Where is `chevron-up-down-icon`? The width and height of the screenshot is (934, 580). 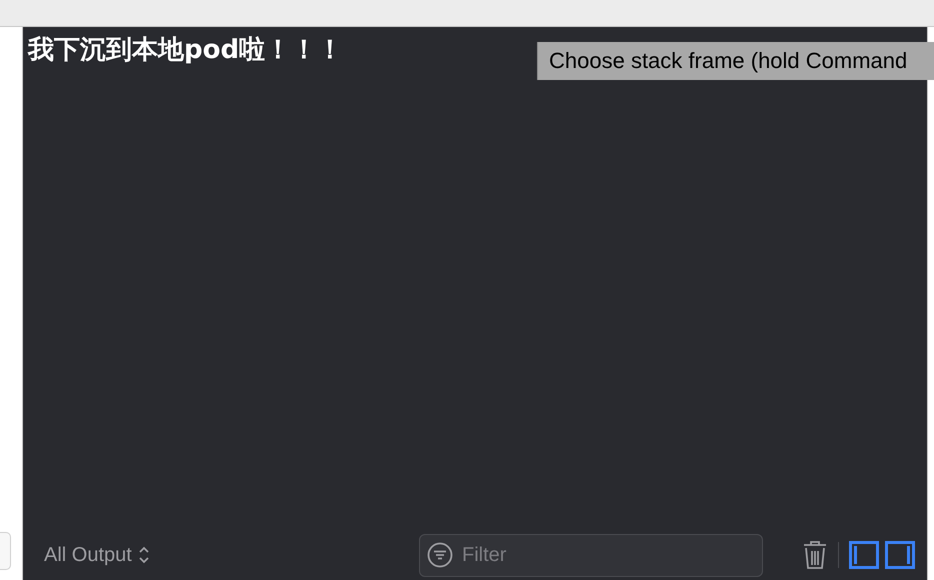
chevron-up-down-icon is located at coordinates (144, 555).